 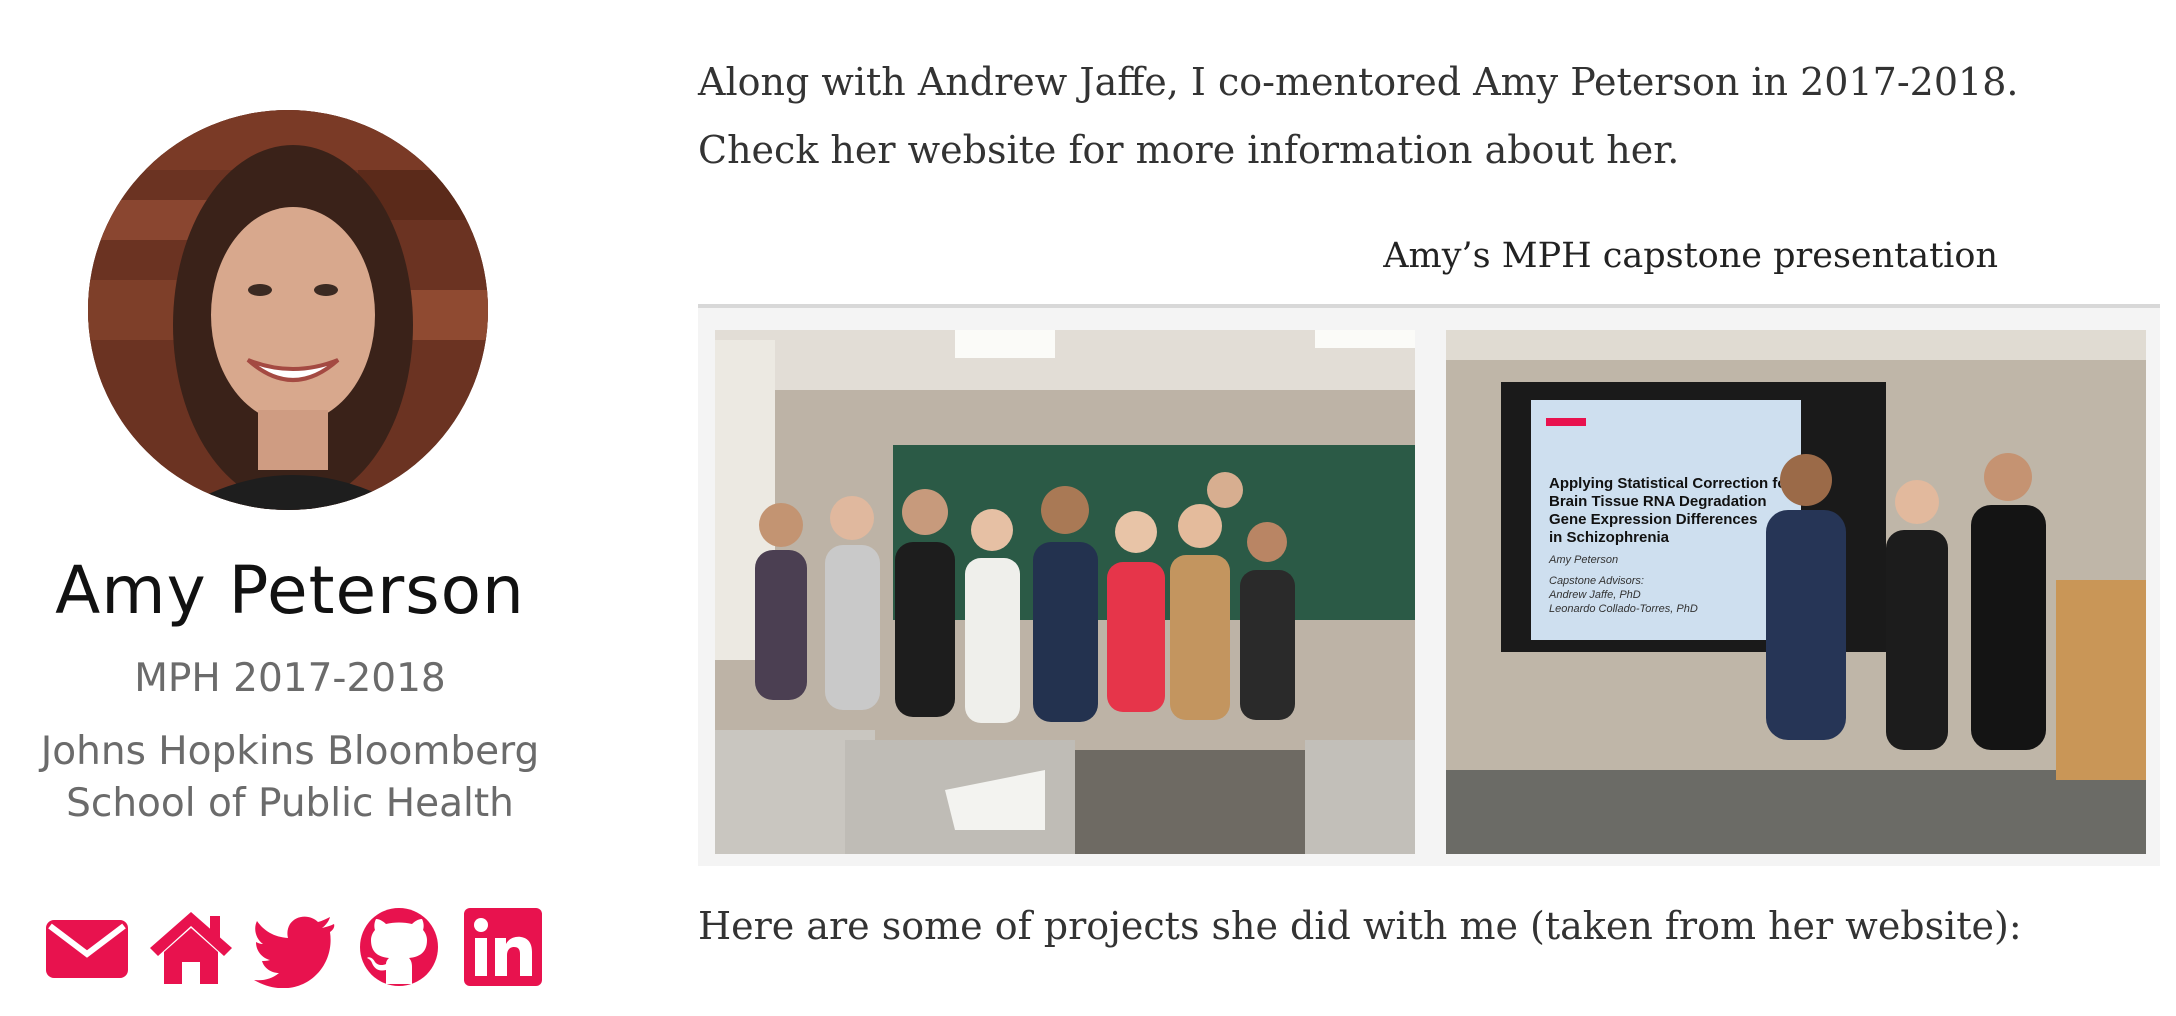 I want to click on avatar, so click(x=288, y=310).